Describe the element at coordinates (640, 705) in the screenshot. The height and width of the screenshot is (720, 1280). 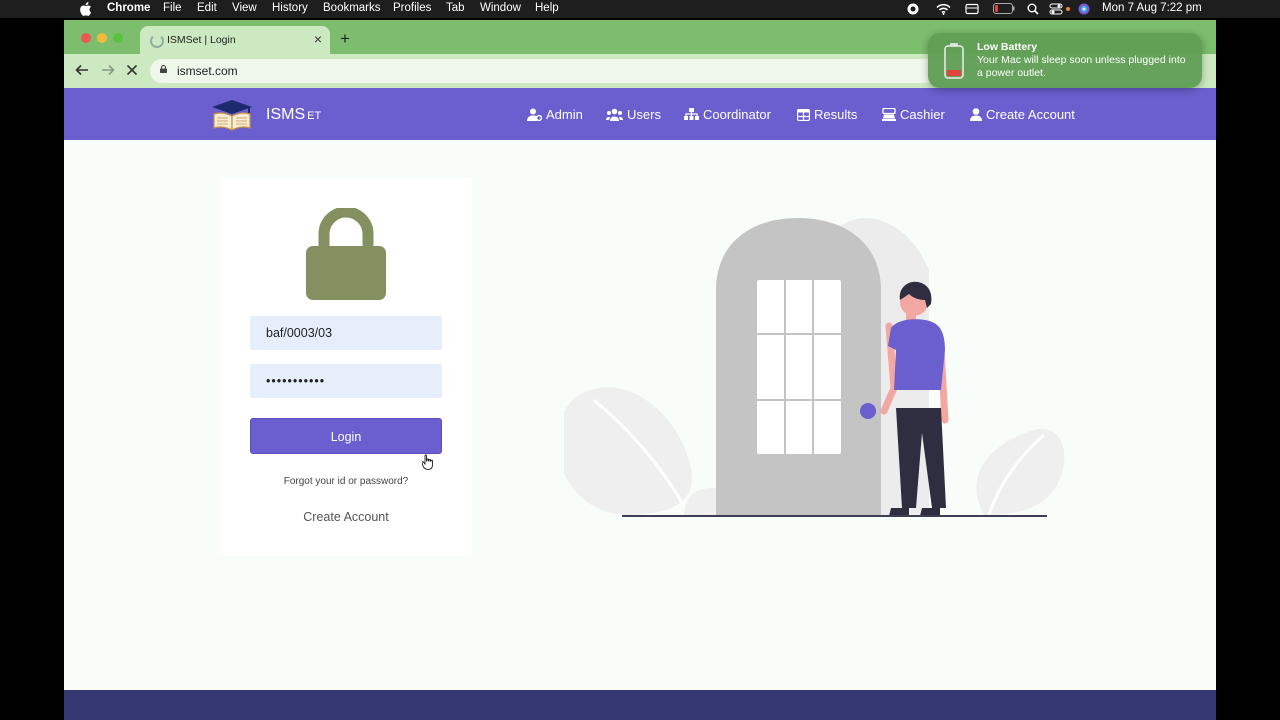
I see `site-footer` at that location.